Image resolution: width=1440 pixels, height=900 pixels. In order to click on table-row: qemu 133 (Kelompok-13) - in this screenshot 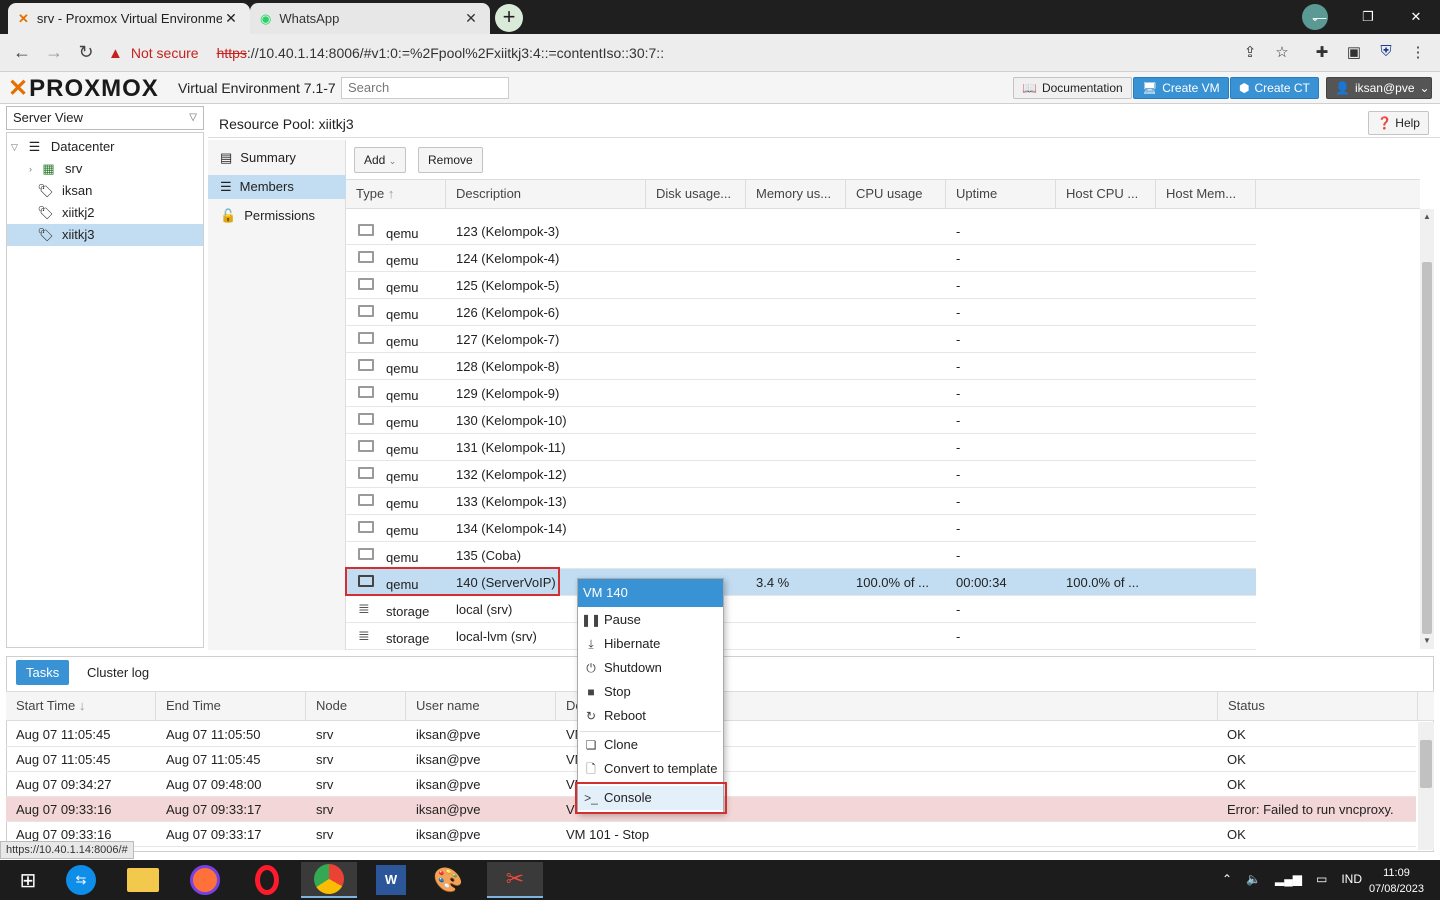, I will do `click(801, 501)`.